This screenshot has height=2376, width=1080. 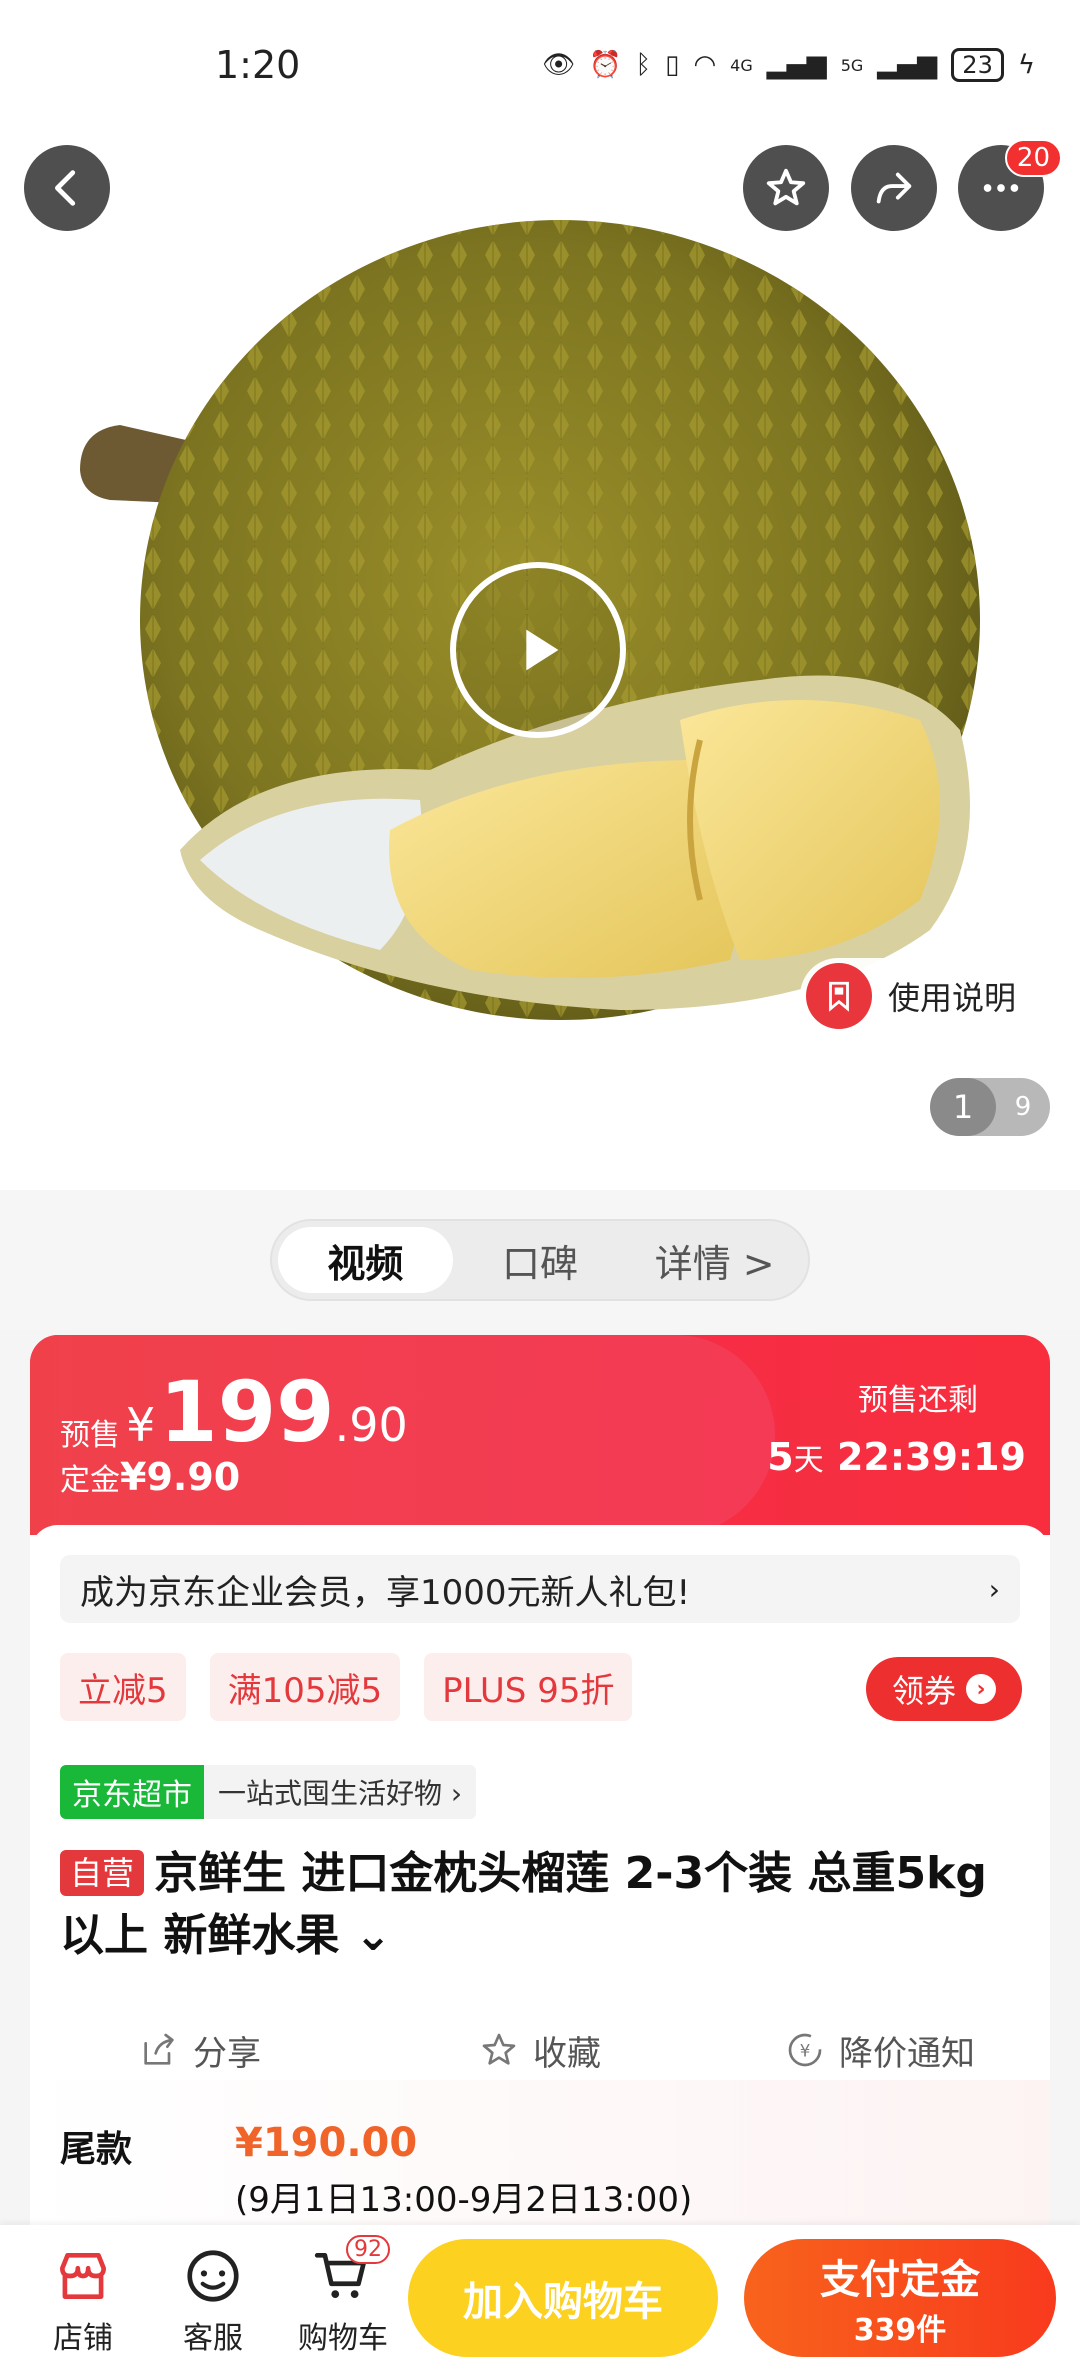 What do you see at coordinates (83, 2301) in the screenshot?
I see `store-nav: 店铺` at bounding box center [83, 2301].